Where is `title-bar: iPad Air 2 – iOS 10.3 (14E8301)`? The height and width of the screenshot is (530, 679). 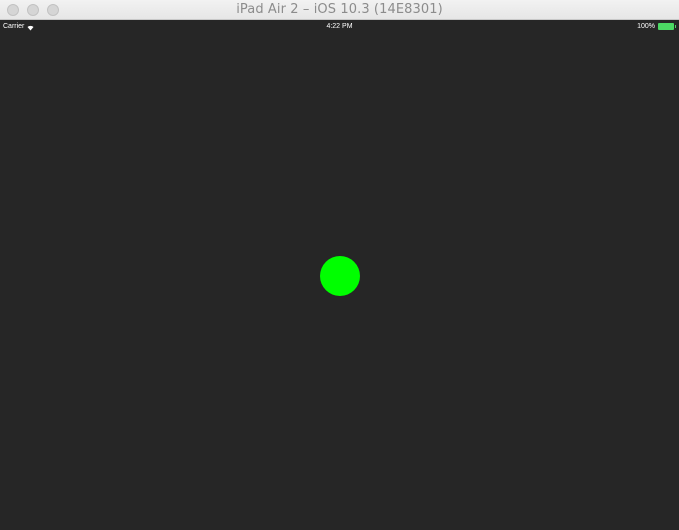
title-bar: iPad Air 2 – iOS 10.3 (14E8301) is located at coordinates (339, 10).